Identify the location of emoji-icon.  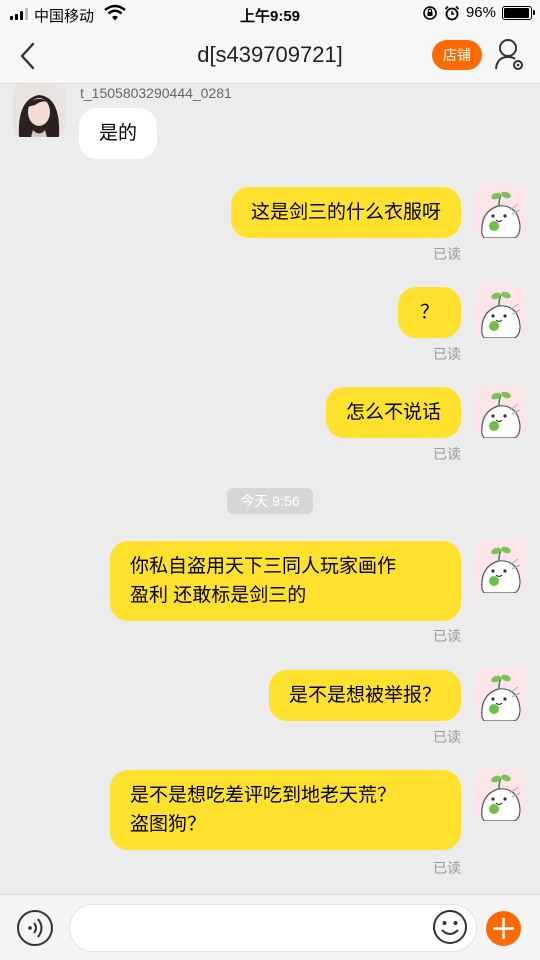
(450, 927).